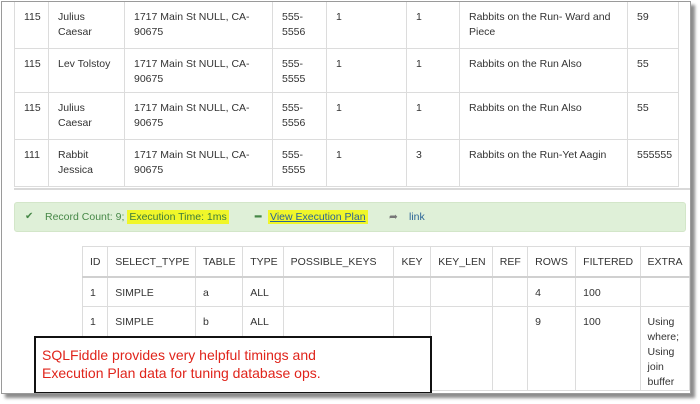  I want to click on column-header: POSSIBLE_KEYS, so click(338, 262).